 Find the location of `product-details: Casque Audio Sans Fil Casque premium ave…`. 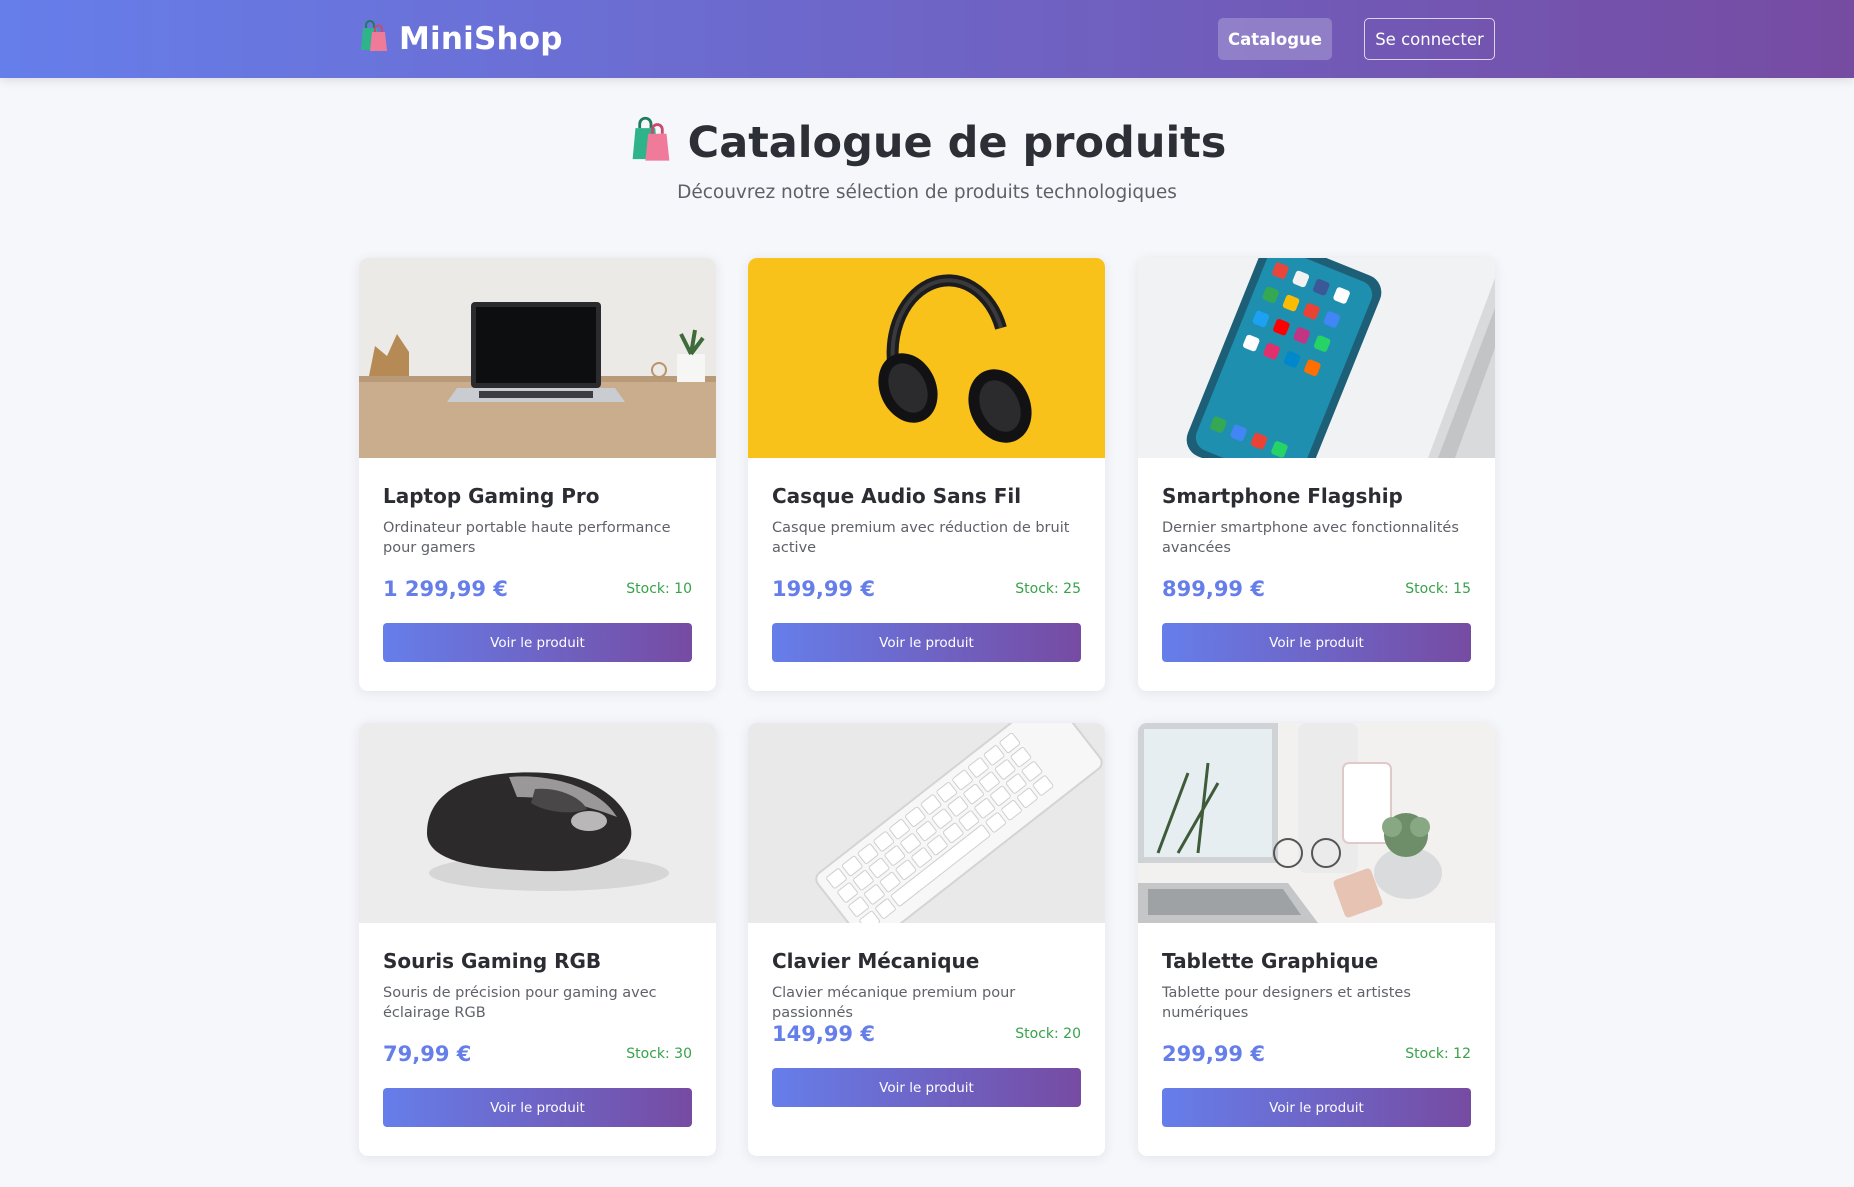

product-details: Casque Audio Sans Fil Casque premium ave… is located at coordinates (926, 571).